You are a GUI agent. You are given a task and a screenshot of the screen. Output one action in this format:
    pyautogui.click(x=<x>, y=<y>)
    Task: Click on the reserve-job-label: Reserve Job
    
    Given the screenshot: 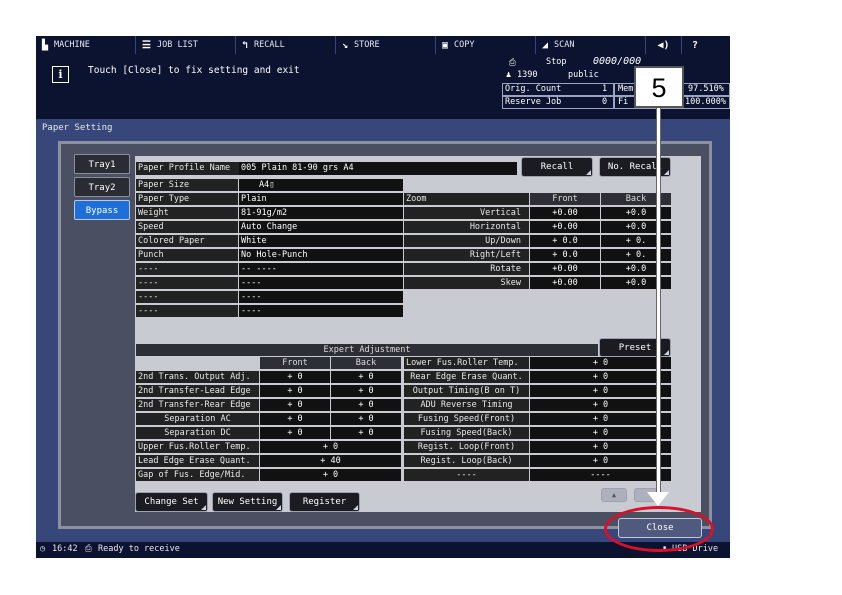 What is the action you would take?
    pyautogui.click(x=533, y=102)
    